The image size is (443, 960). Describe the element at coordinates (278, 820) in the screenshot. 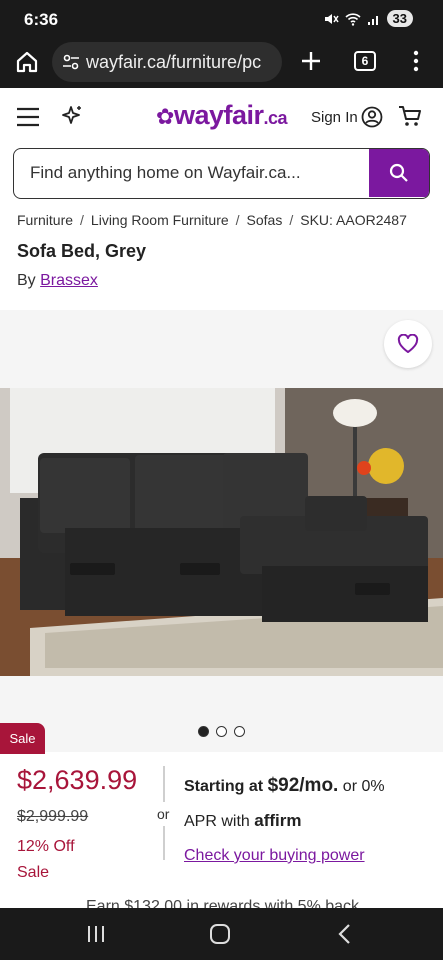

I see `affirm-logo: affirm` at that location.